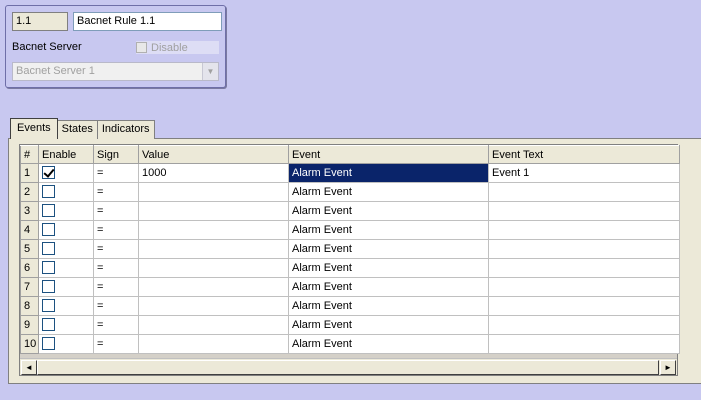 The width and height of the screenshot is (701, 400). I want to click on server-select: Bacnet Server 1 ▼, so click(115, 71).